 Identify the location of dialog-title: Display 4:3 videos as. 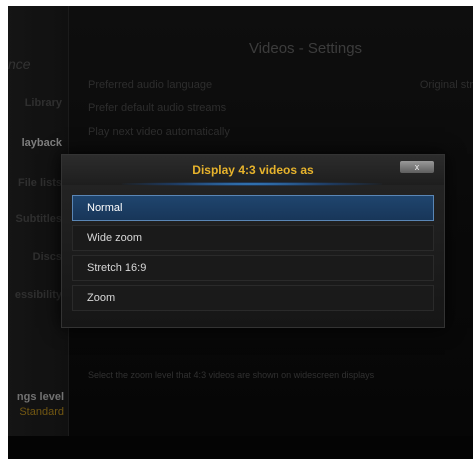
(253, 170).